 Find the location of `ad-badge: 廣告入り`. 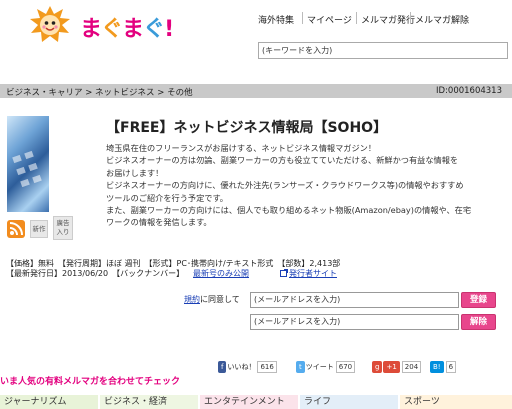

ad-badge: 廣告入り is located at coordinates (63, 228).